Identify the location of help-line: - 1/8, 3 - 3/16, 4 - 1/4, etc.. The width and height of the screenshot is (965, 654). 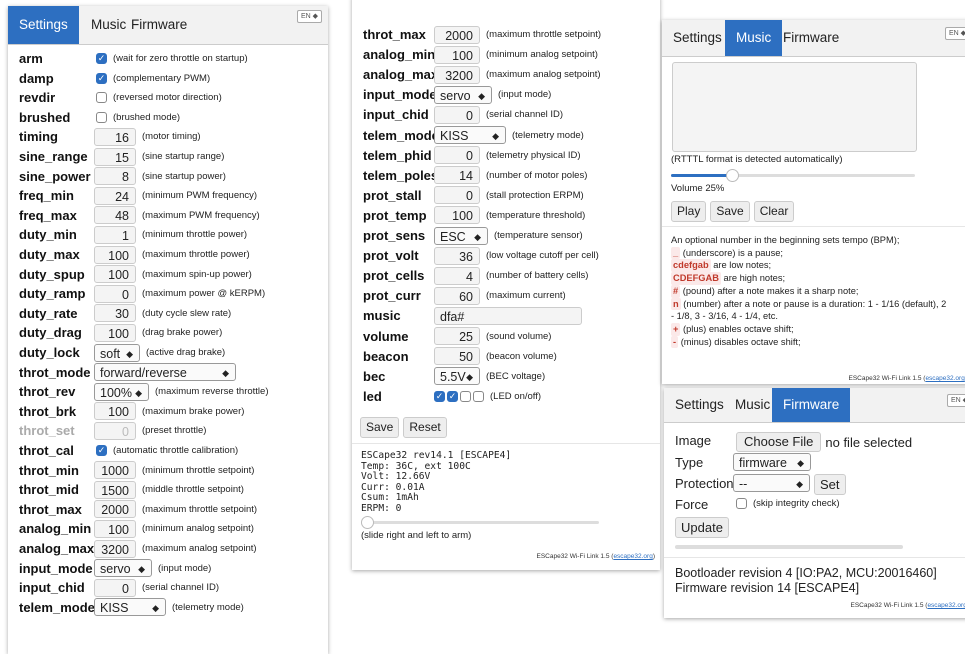
(724, 316).